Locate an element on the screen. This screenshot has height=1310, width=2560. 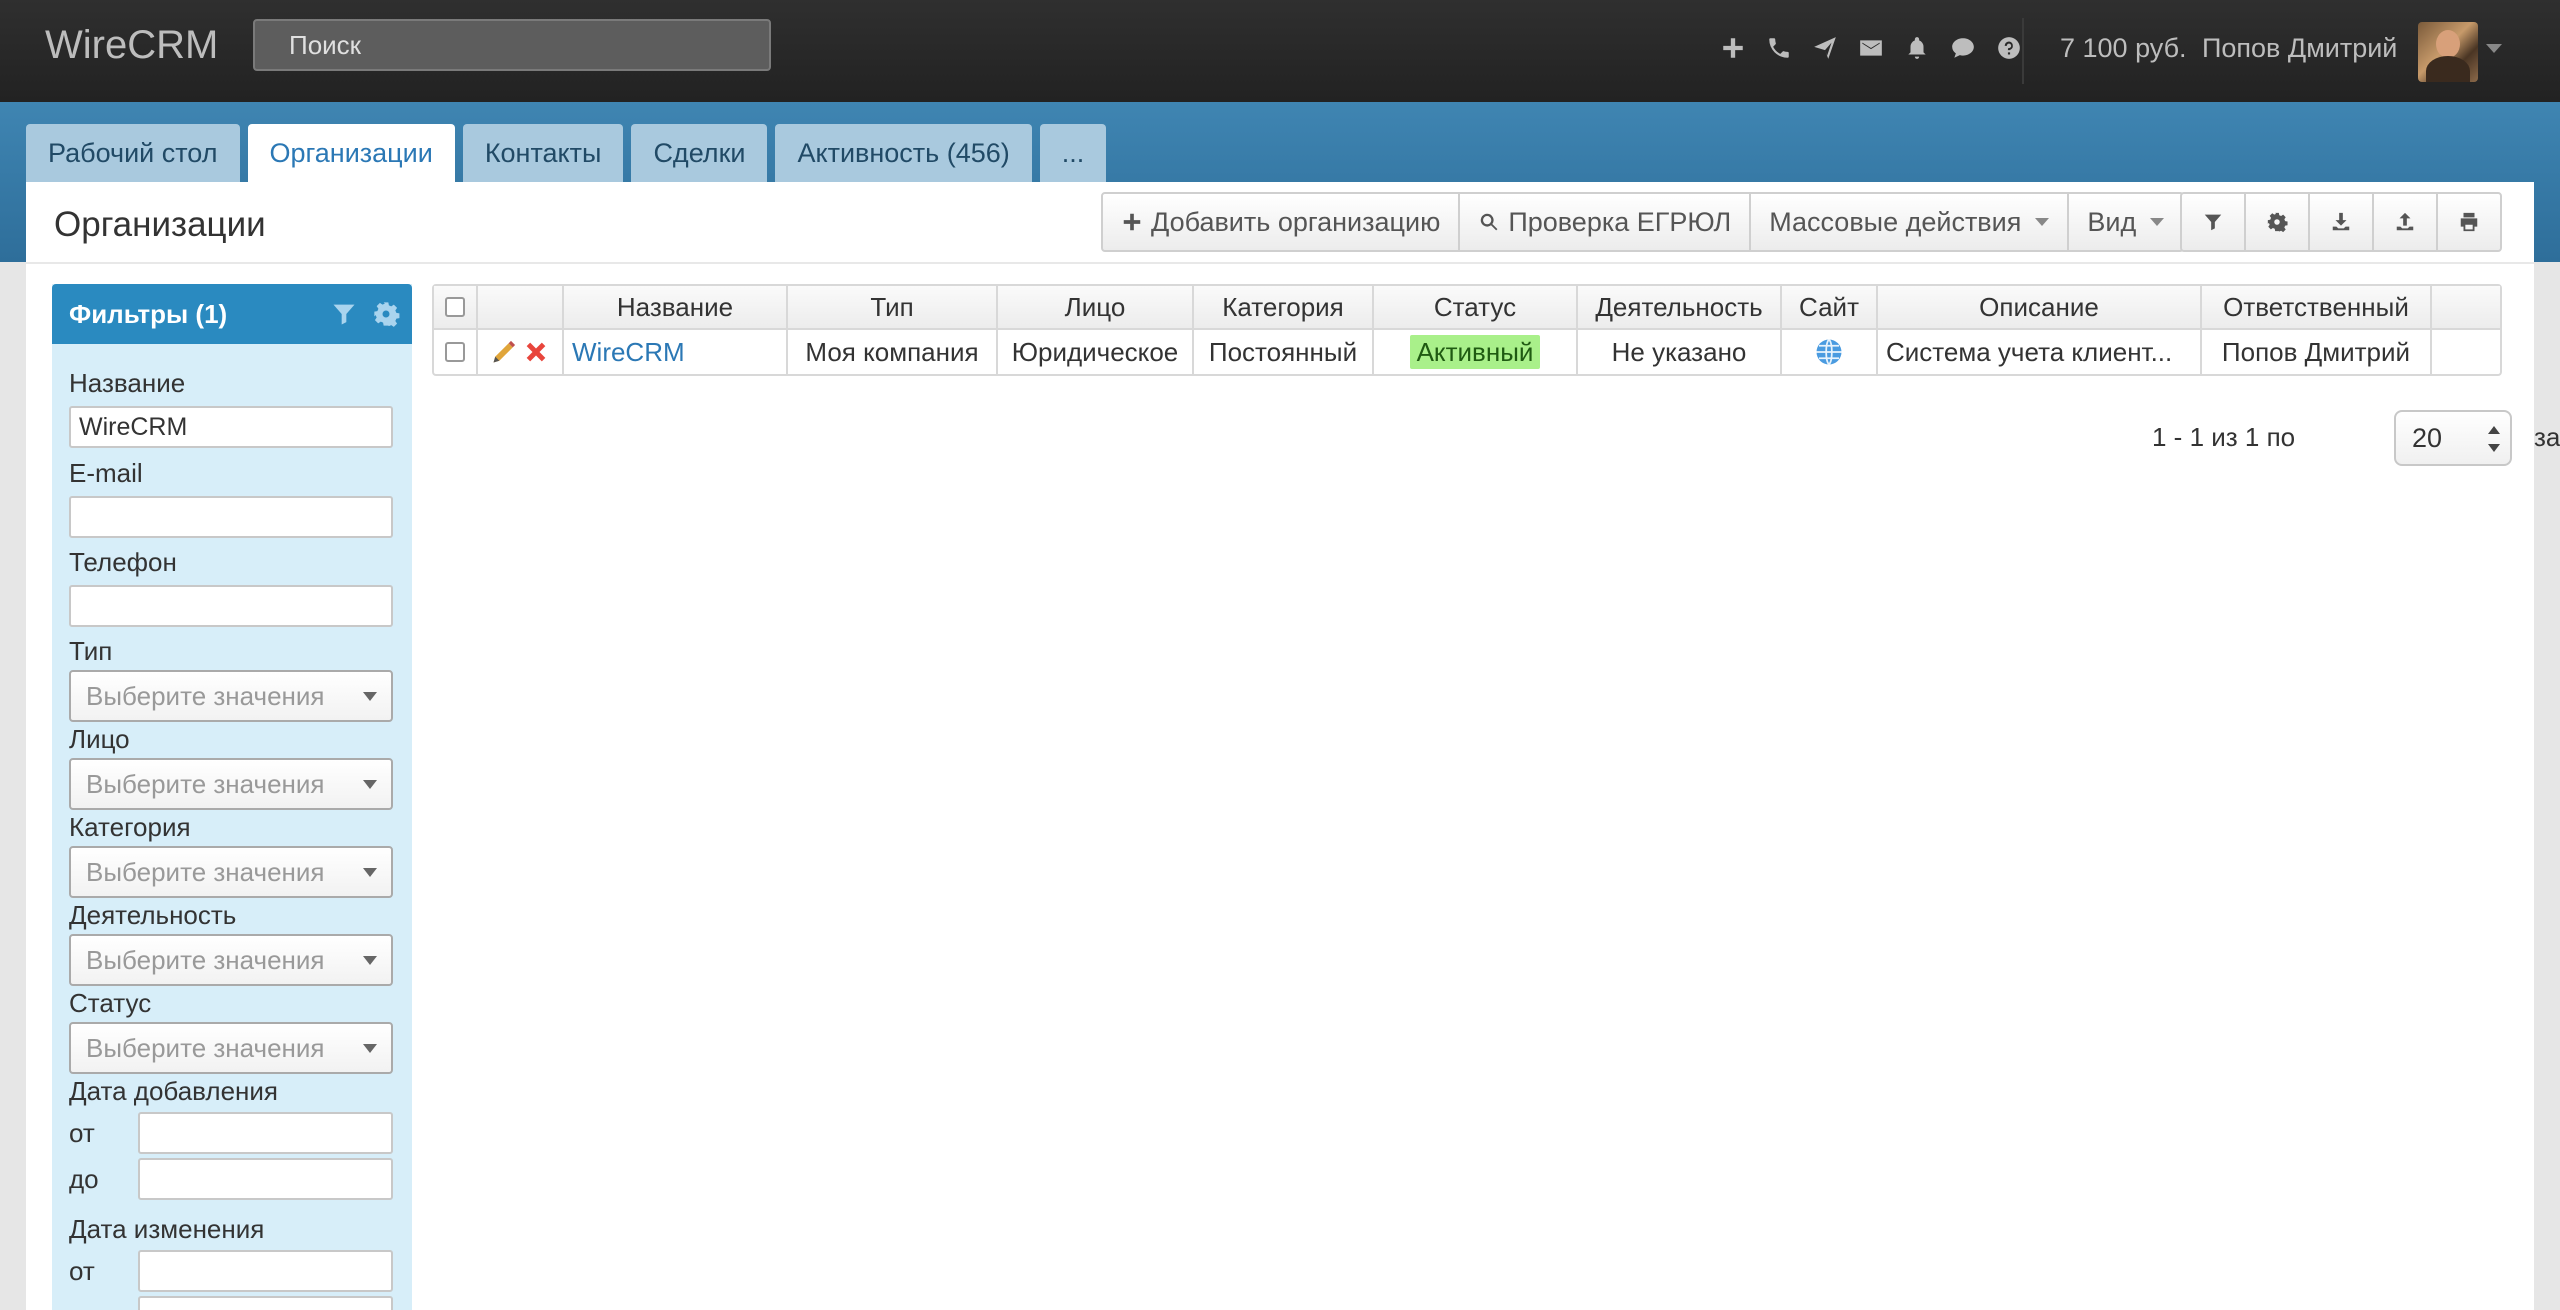
settings-button is located at coordinates (2277, 222).